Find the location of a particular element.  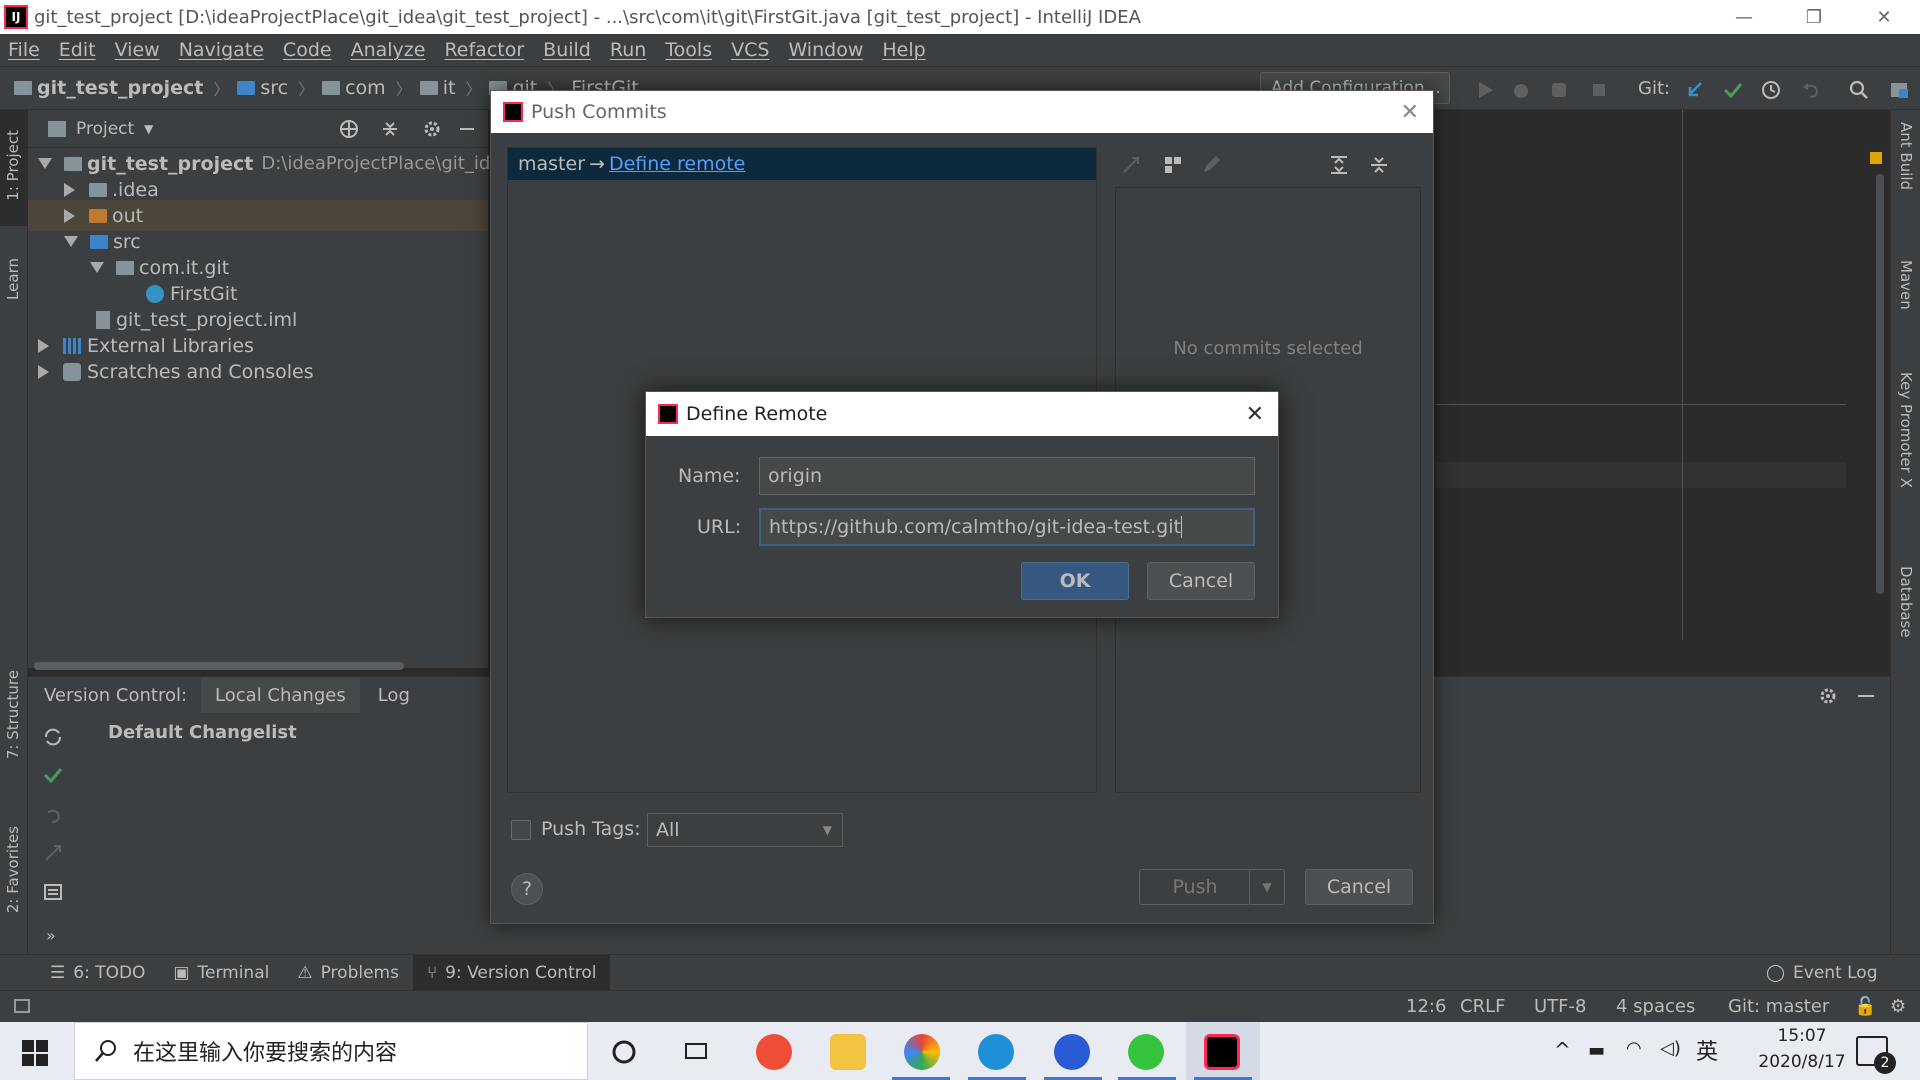

shelve-icon is located at coordinates (53, 893).